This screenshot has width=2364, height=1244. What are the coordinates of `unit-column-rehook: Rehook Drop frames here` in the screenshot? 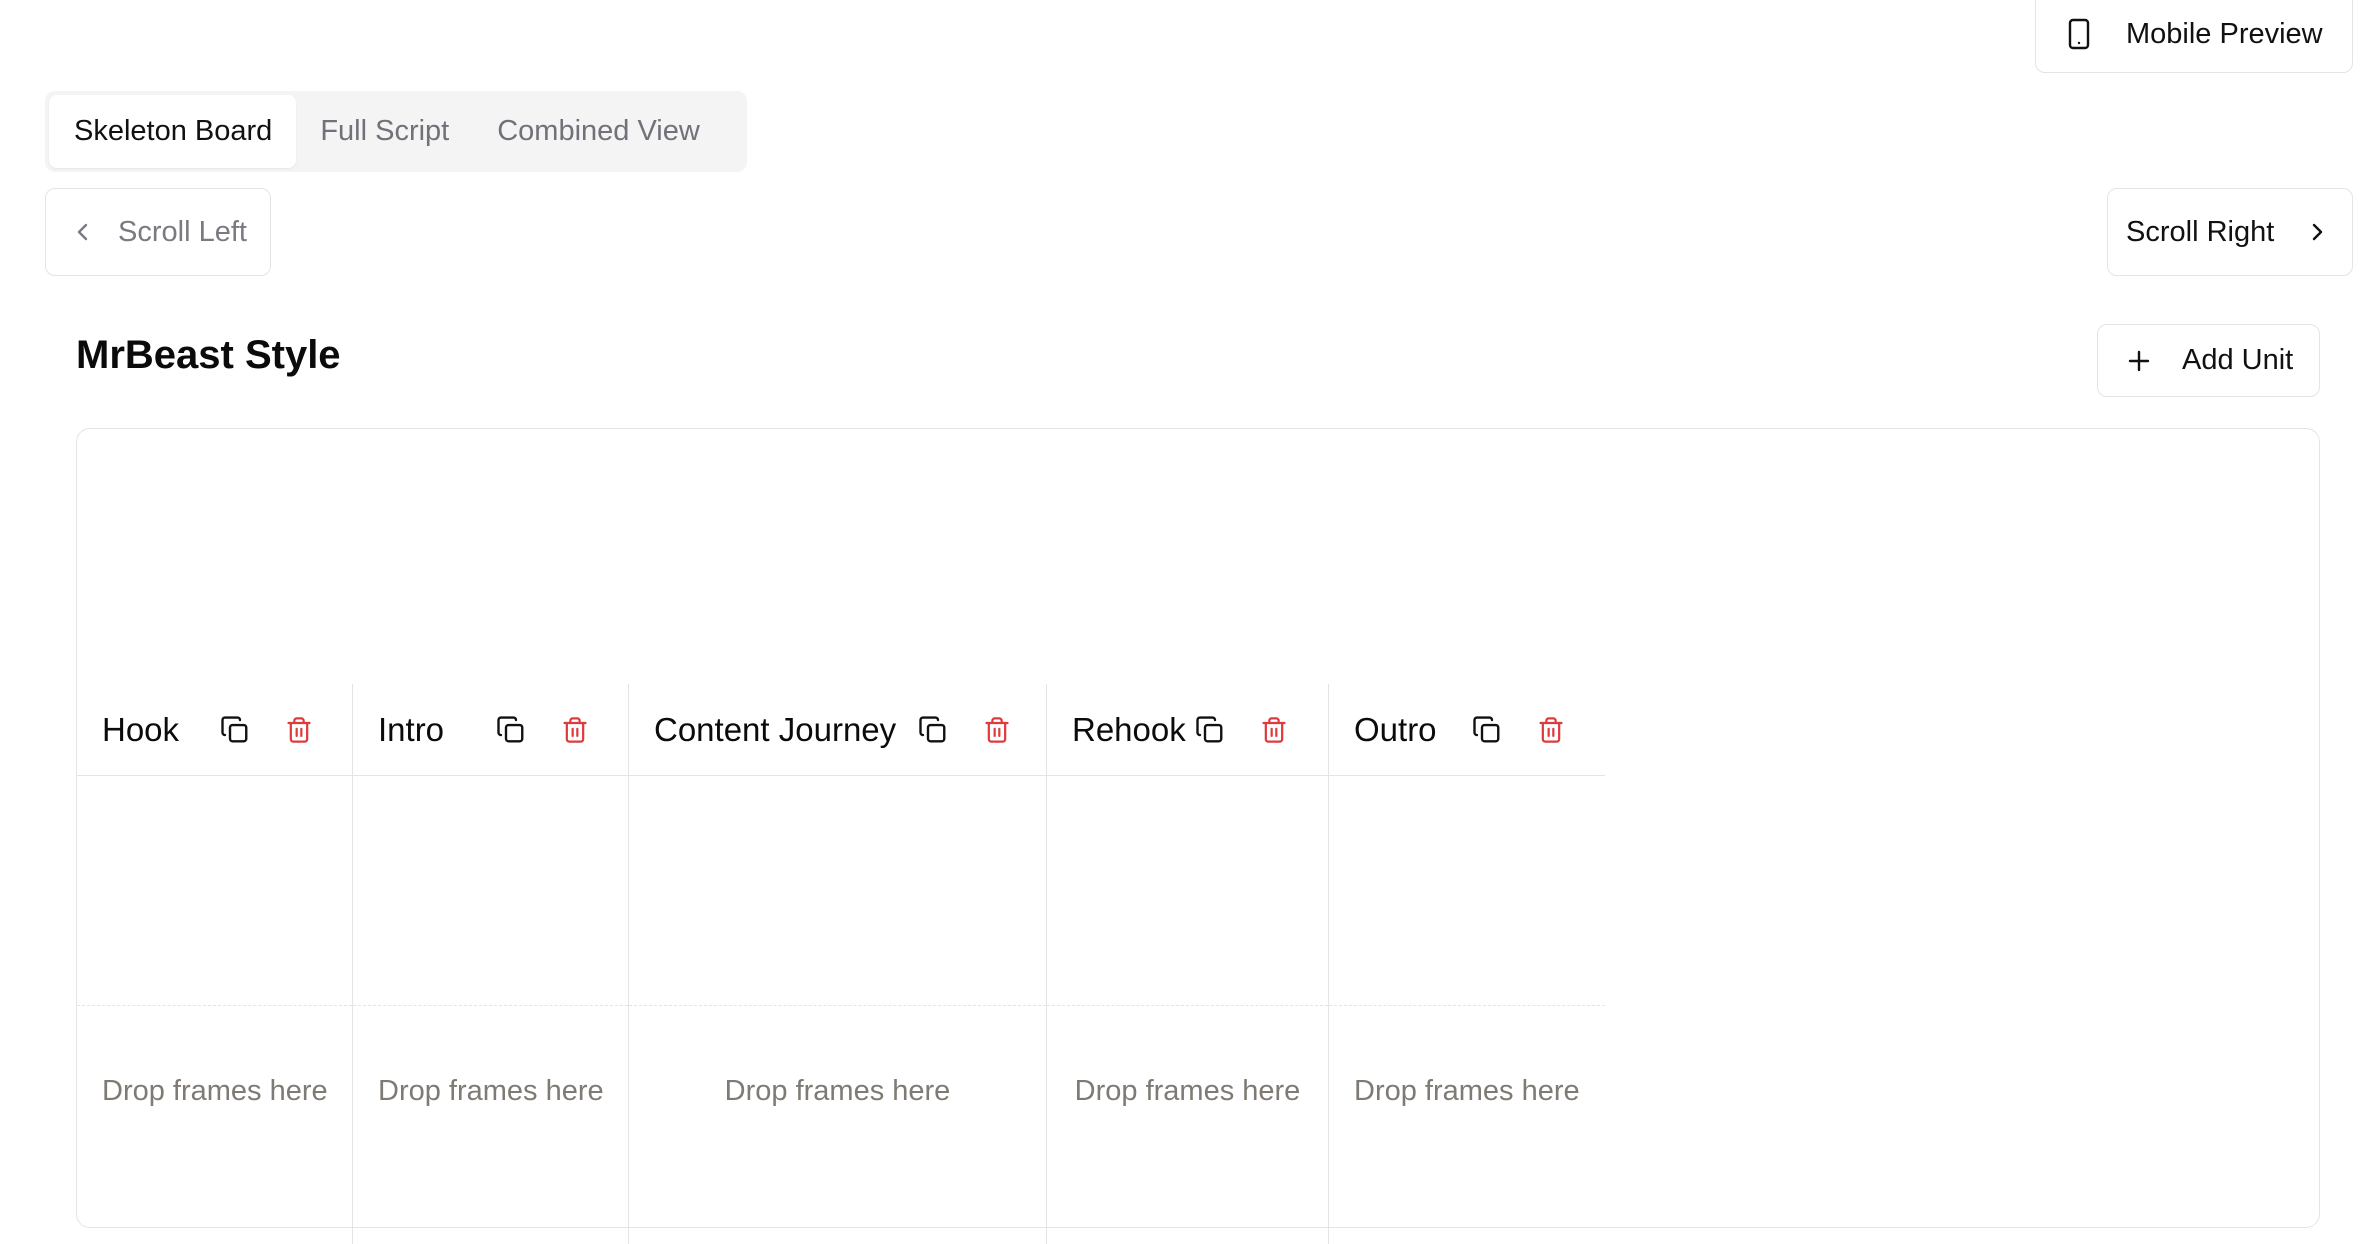 It's located at (1188, 964).